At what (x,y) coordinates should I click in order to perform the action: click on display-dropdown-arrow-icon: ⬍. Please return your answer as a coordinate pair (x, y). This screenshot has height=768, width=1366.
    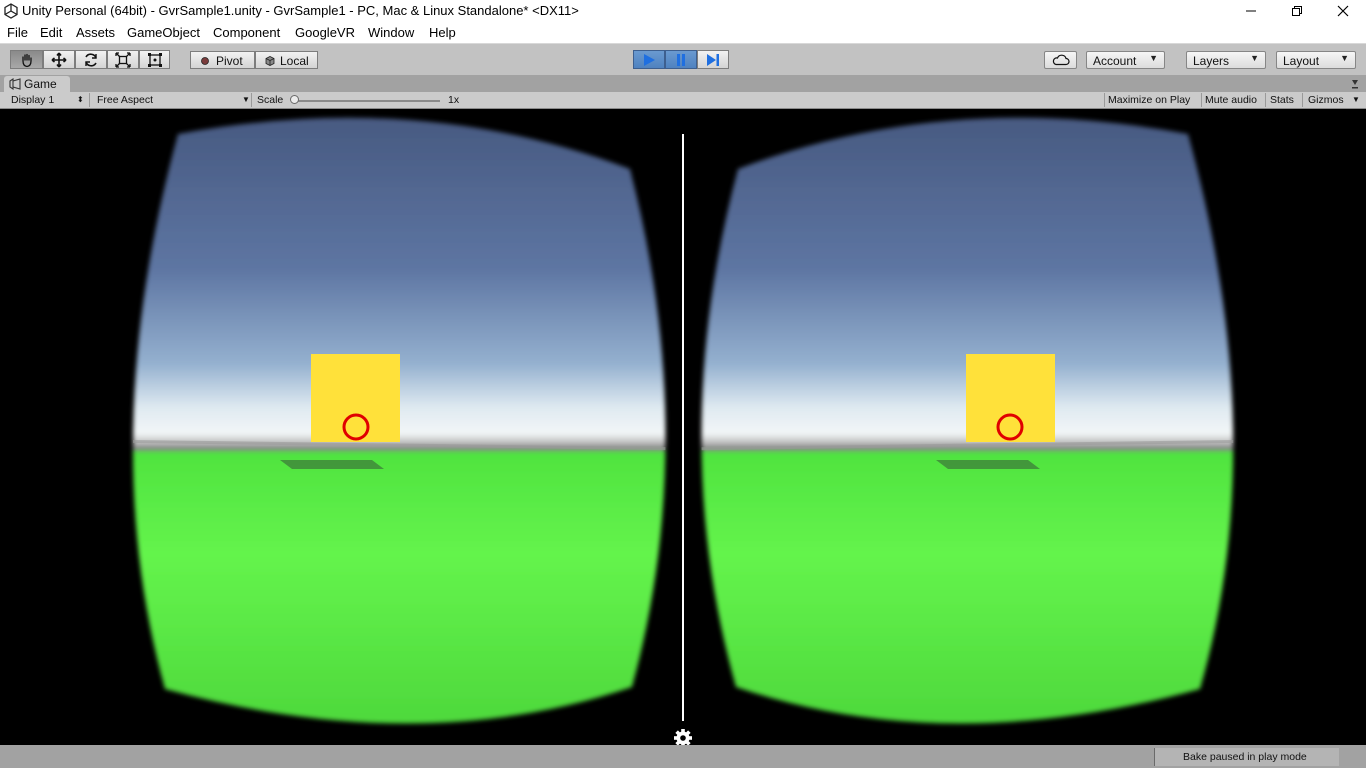
    Looking at the image, I should click on (80, 100).